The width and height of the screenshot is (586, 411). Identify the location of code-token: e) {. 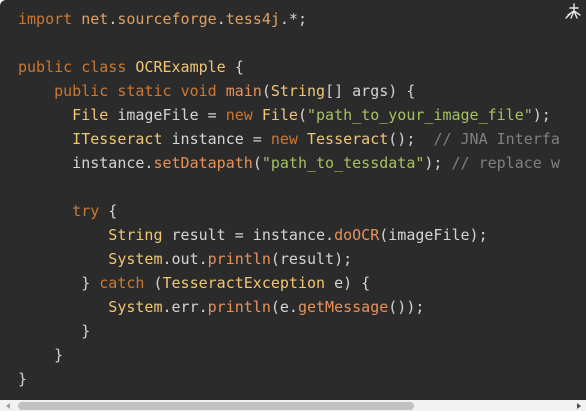
(348, 283).